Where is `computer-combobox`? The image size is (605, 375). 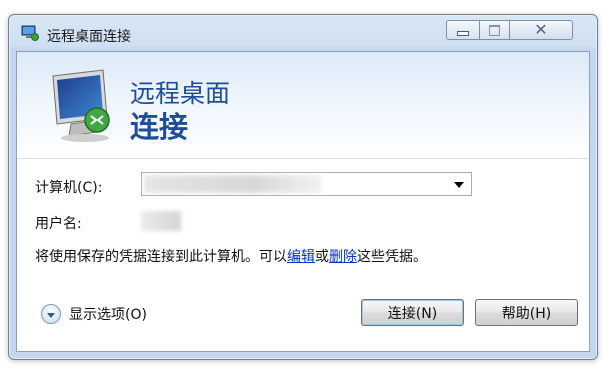 computer-combobox is located at coordinates (306, 184).